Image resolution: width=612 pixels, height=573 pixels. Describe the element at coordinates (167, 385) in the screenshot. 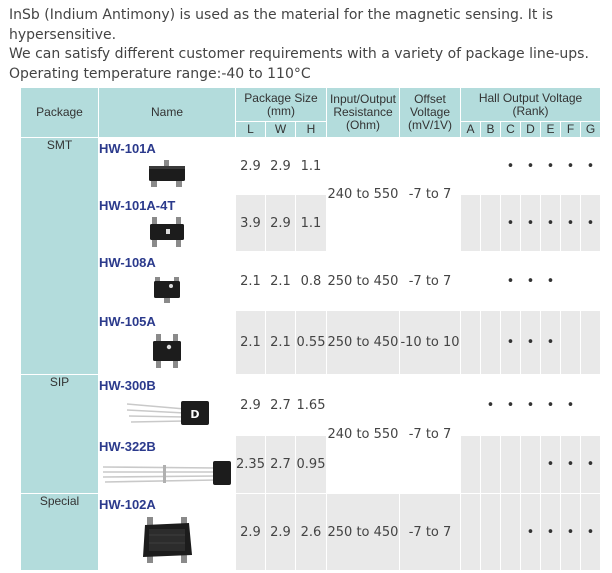

I see `product-link: HW-300B` at that location.